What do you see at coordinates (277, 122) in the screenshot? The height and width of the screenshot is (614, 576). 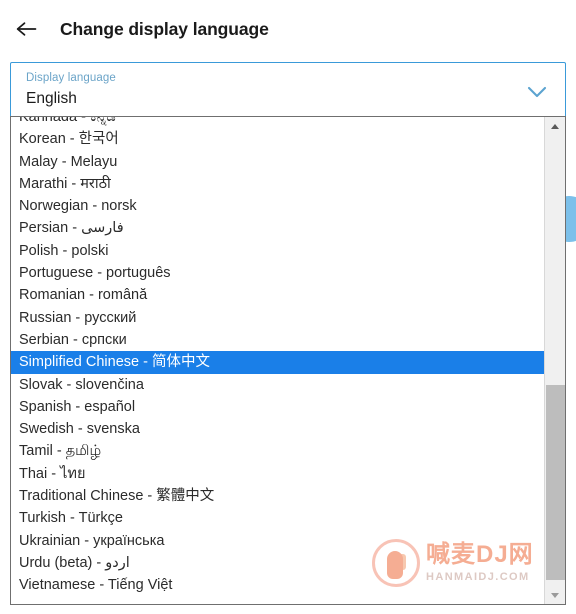 I see `list-item: Kannada - ಕನ್ನಡ` at bounding box center [277, 122].